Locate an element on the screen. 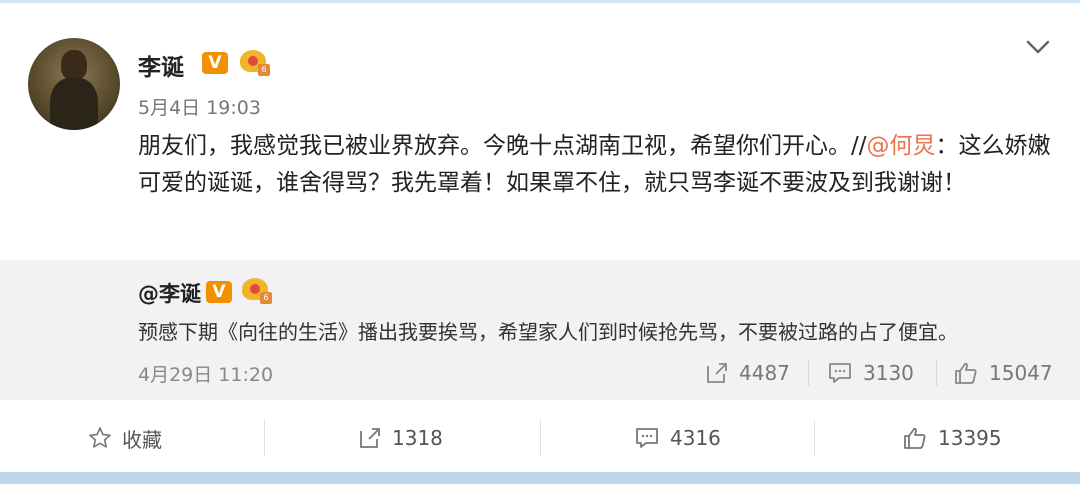  like-count: 13395 is located at coordinates (970, 438).